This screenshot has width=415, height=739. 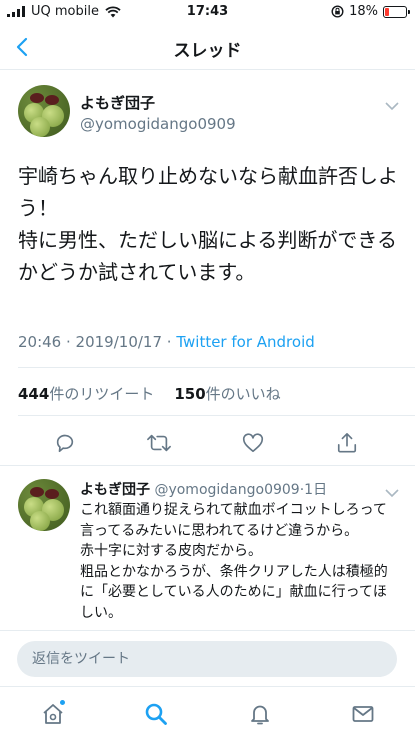 I want to click on page-title: スレッド, so click(x=207, y=51).